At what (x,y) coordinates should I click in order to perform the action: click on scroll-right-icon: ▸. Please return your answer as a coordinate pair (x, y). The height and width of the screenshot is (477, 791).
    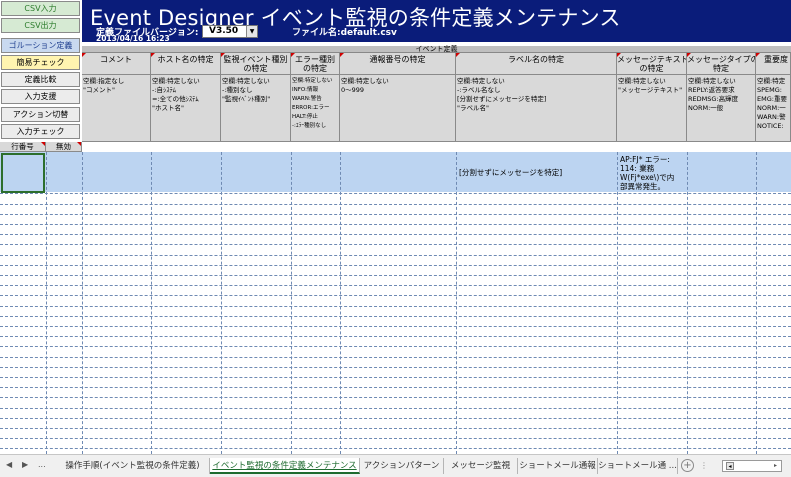
    Looking at the image, I should click on (775, 466).